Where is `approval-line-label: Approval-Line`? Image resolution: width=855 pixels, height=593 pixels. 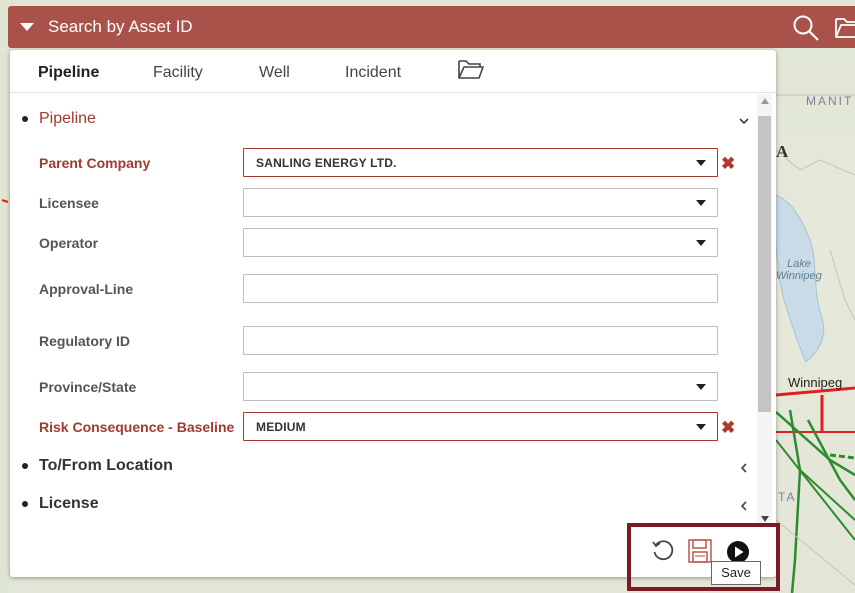 approval-line-label: Approval-Line is located at coordinates (86, 289).